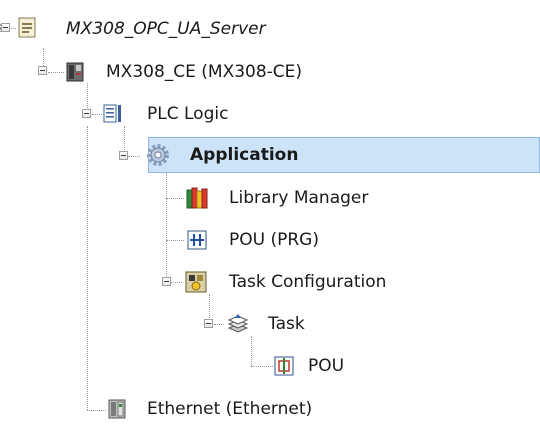 This screenshot has height=424, width=540. What do you see at coordinates (117, 409) in the screenshot?
I see `ethernet-device-icon` at bounding box center [117, 409].